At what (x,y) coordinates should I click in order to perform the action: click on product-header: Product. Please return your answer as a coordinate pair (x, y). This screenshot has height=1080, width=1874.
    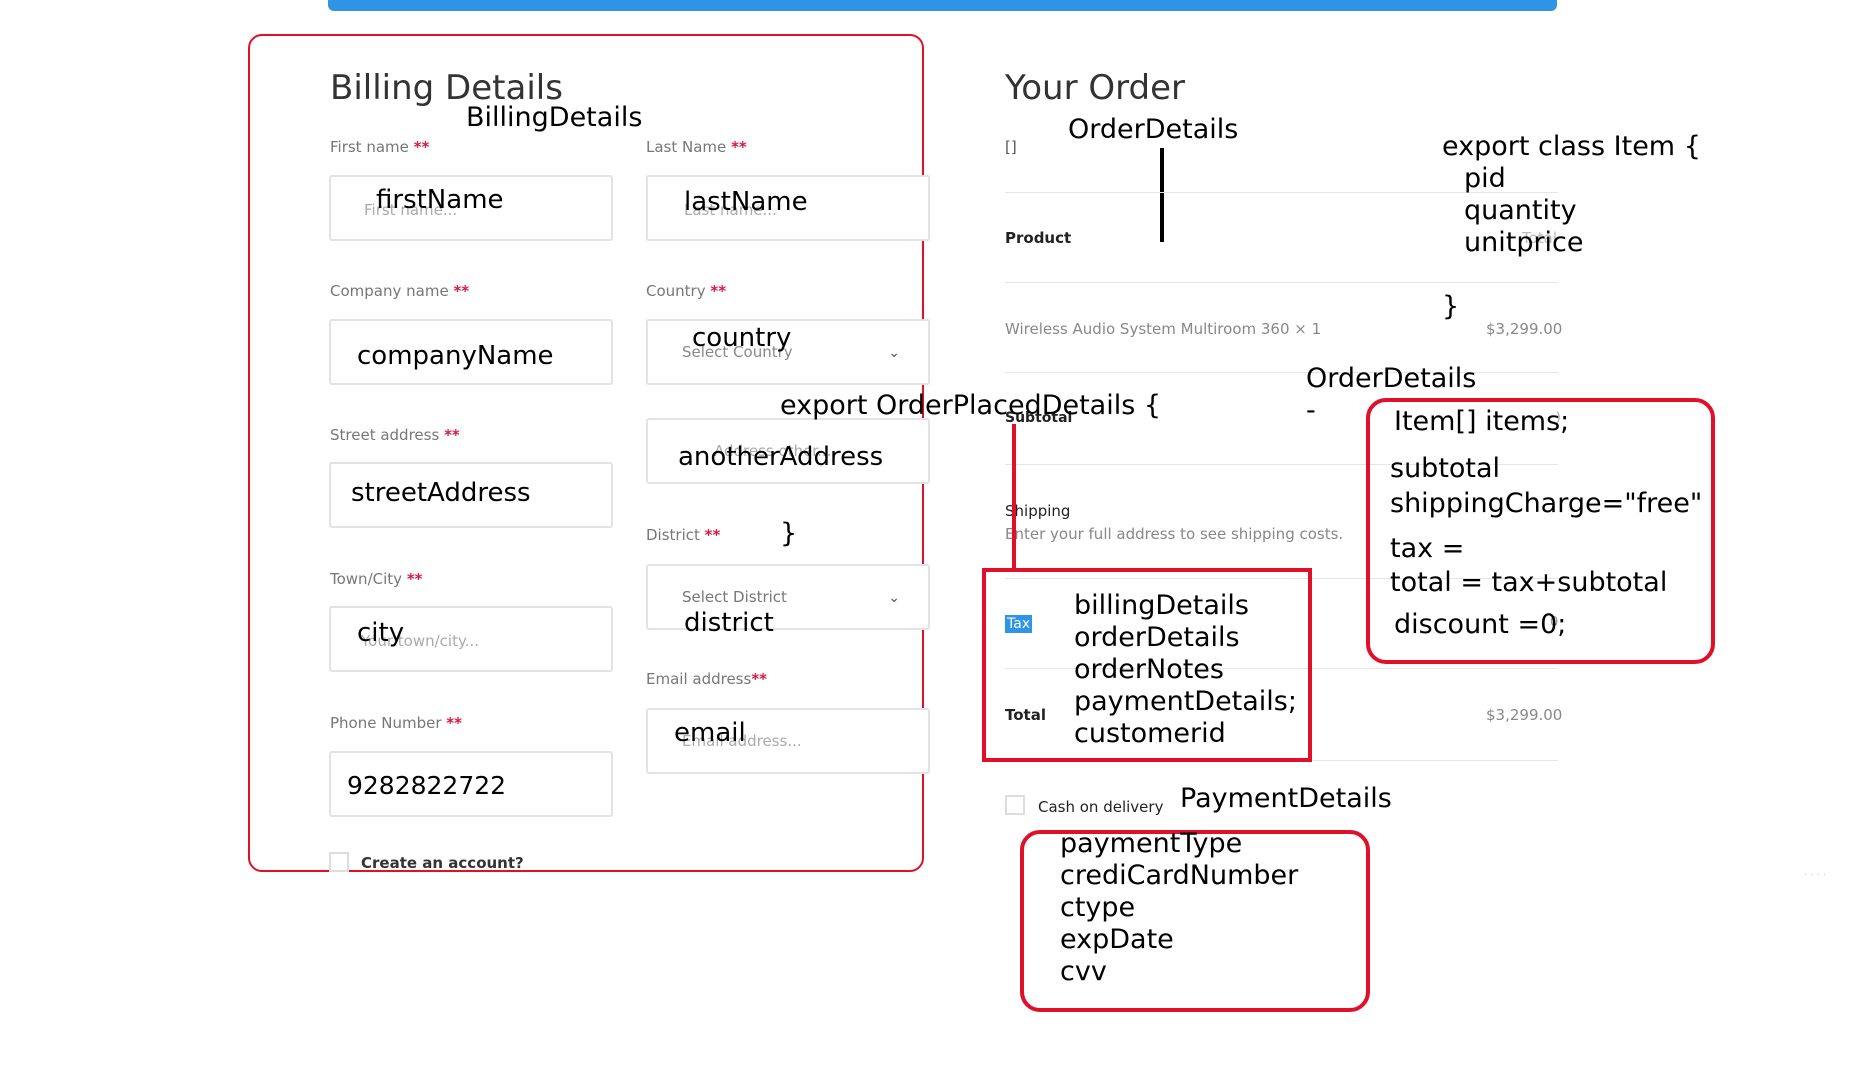
    Looking at the image, I should click on (1038, 238).